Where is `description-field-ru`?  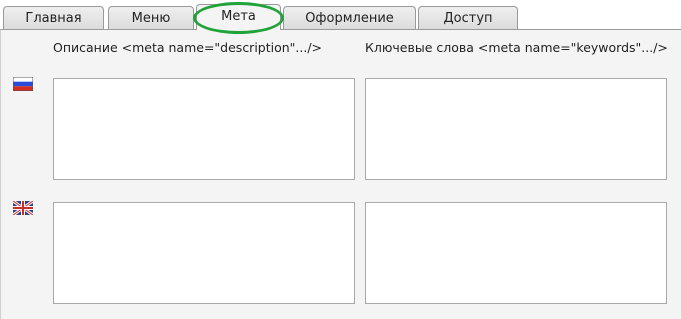
description-field-ru is located at coordinates (204, 129).